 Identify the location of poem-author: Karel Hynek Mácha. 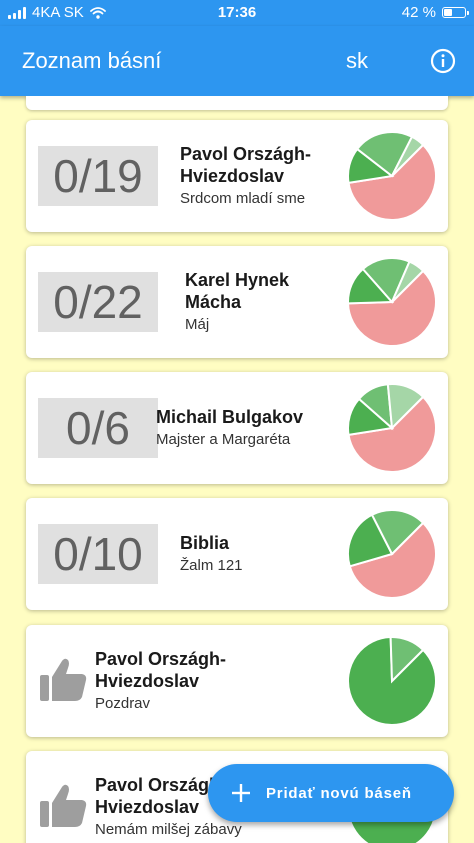
(237, 291).